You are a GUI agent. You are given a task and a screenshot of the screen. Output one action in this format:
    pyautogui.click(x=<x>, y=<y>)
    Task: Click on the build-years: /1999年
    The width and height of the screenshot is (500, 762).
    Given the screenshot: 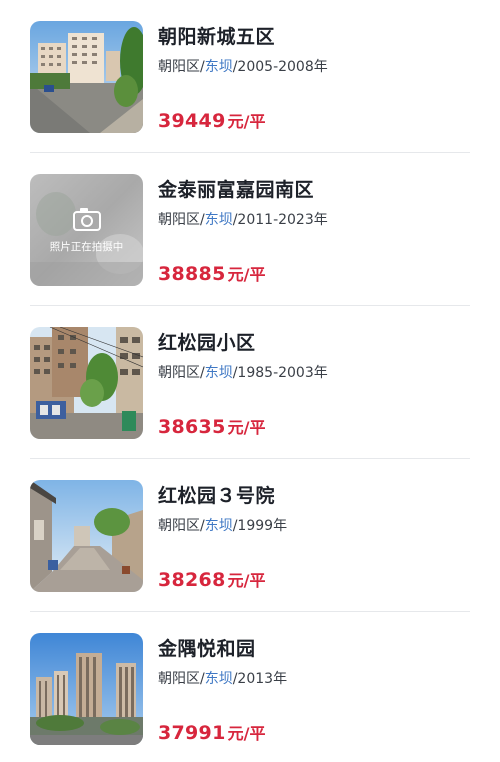 What is the action you would take?
    pyautogui.click(x=260, y=526)
    